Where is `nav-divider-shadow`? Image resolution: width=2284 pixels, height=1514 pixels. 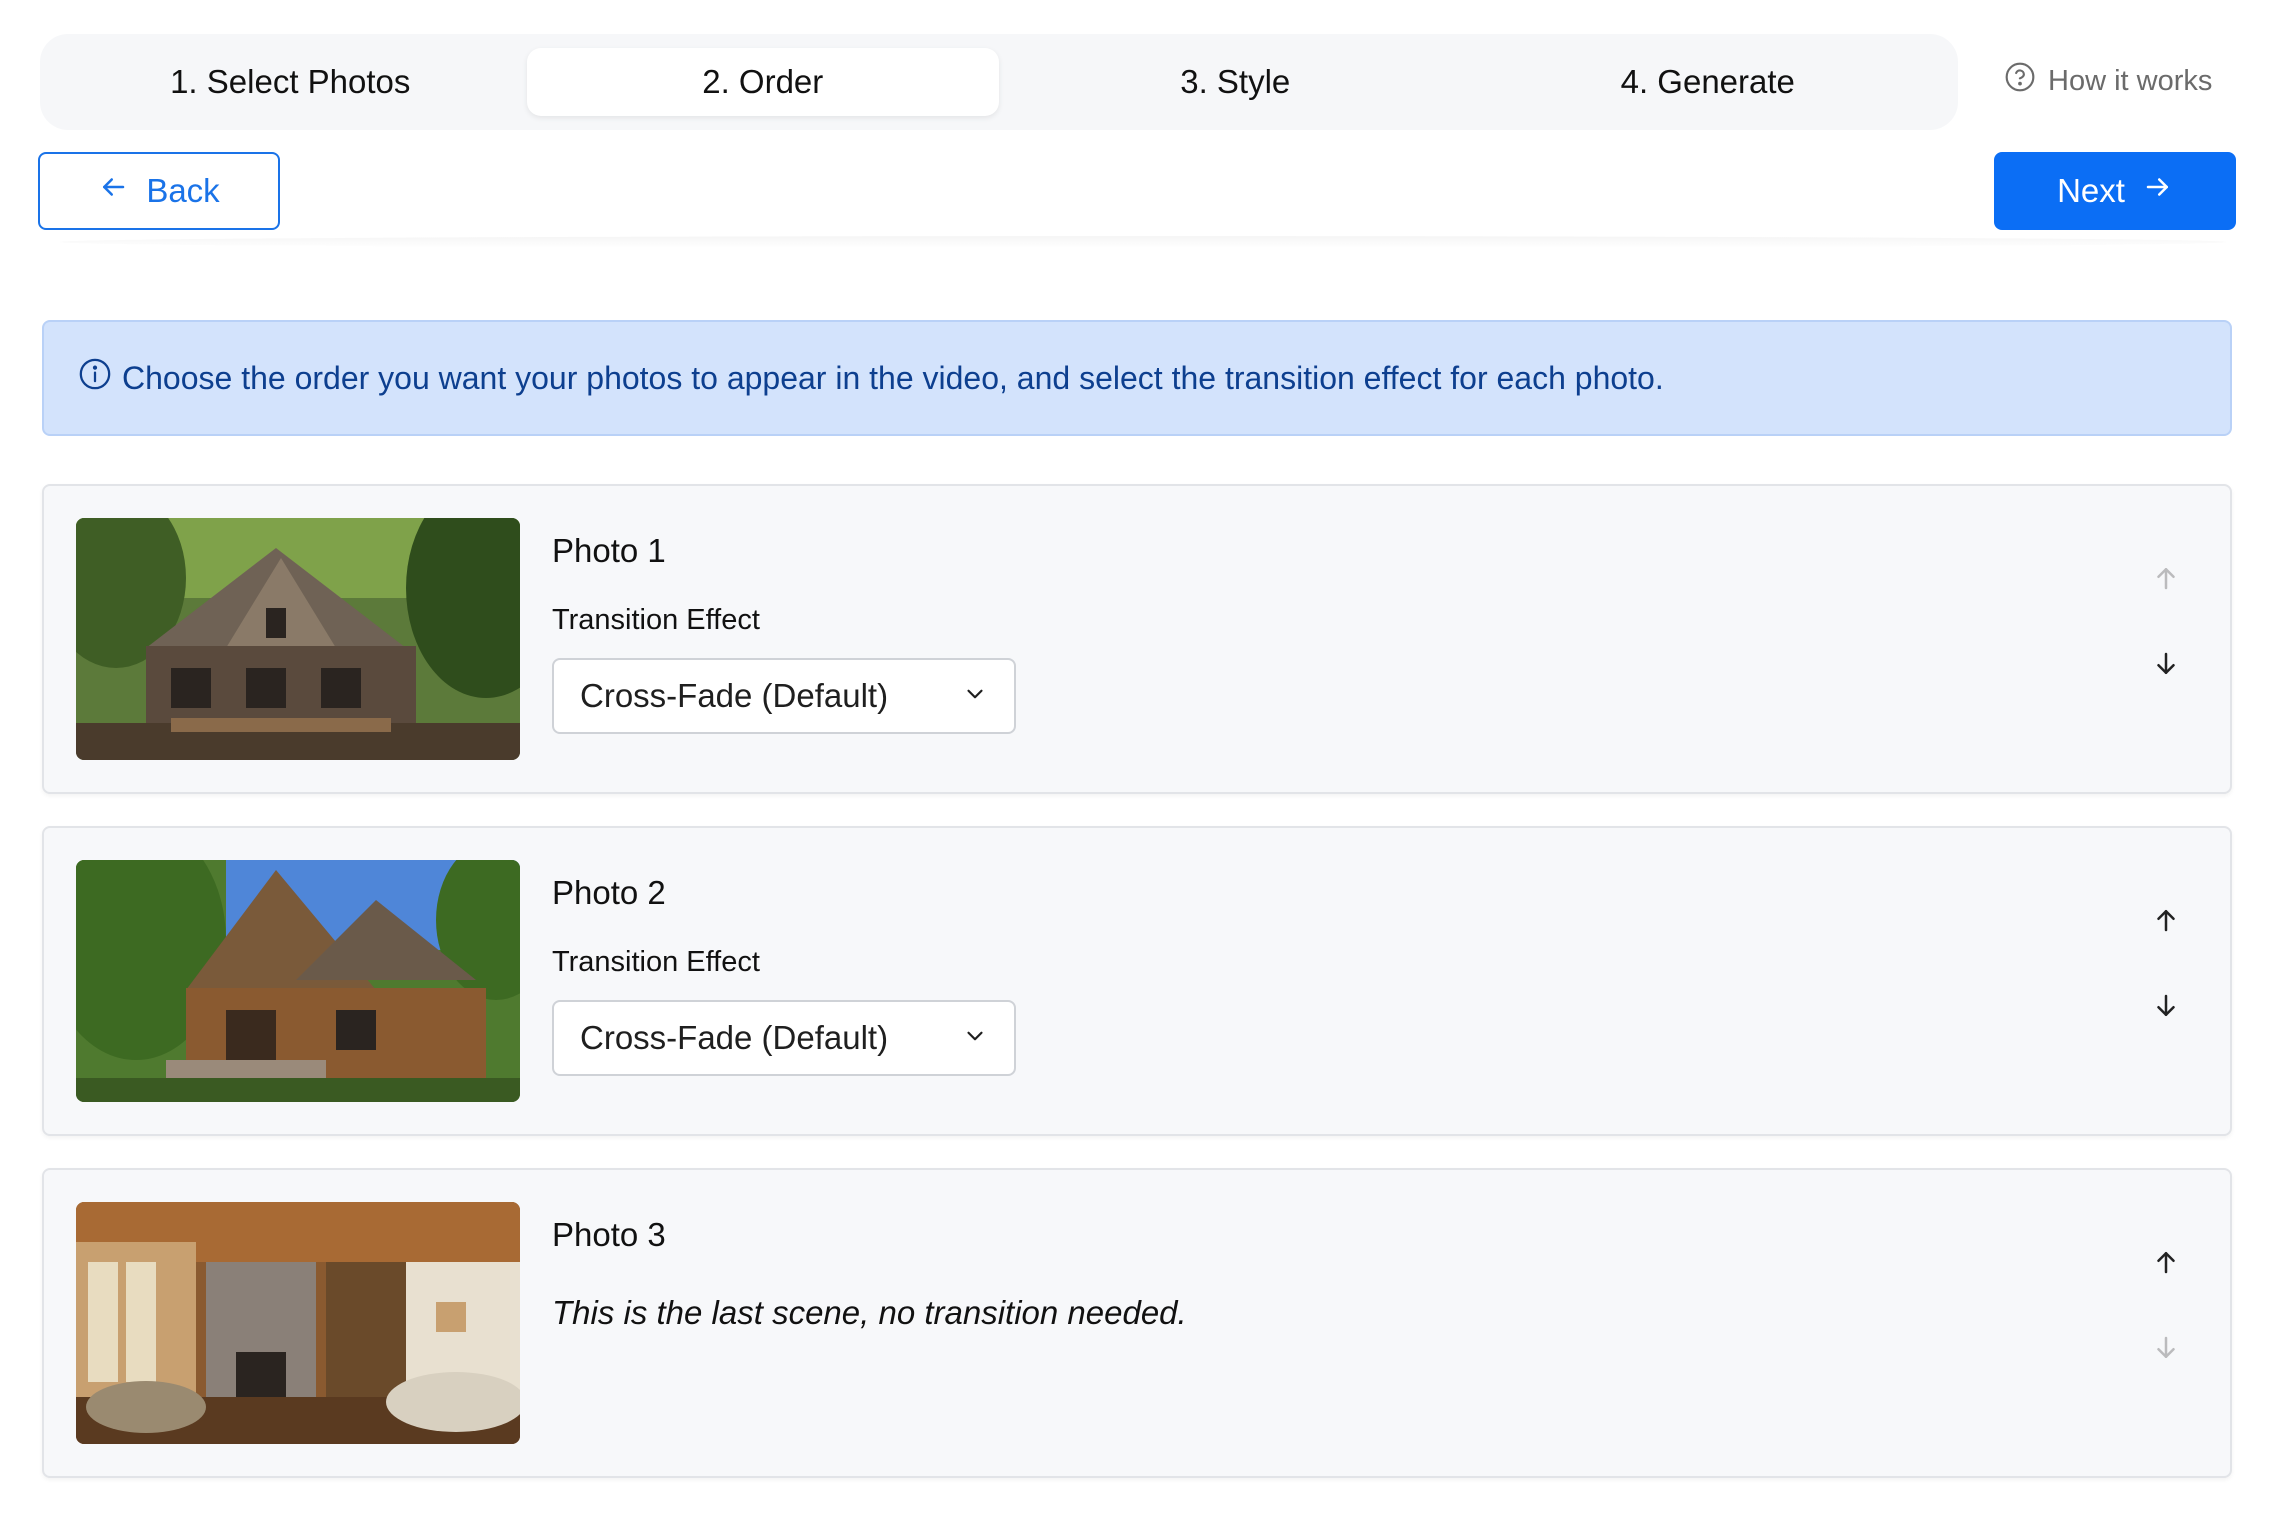
nav-divider-shadow is located at coordinates (1143, 242).